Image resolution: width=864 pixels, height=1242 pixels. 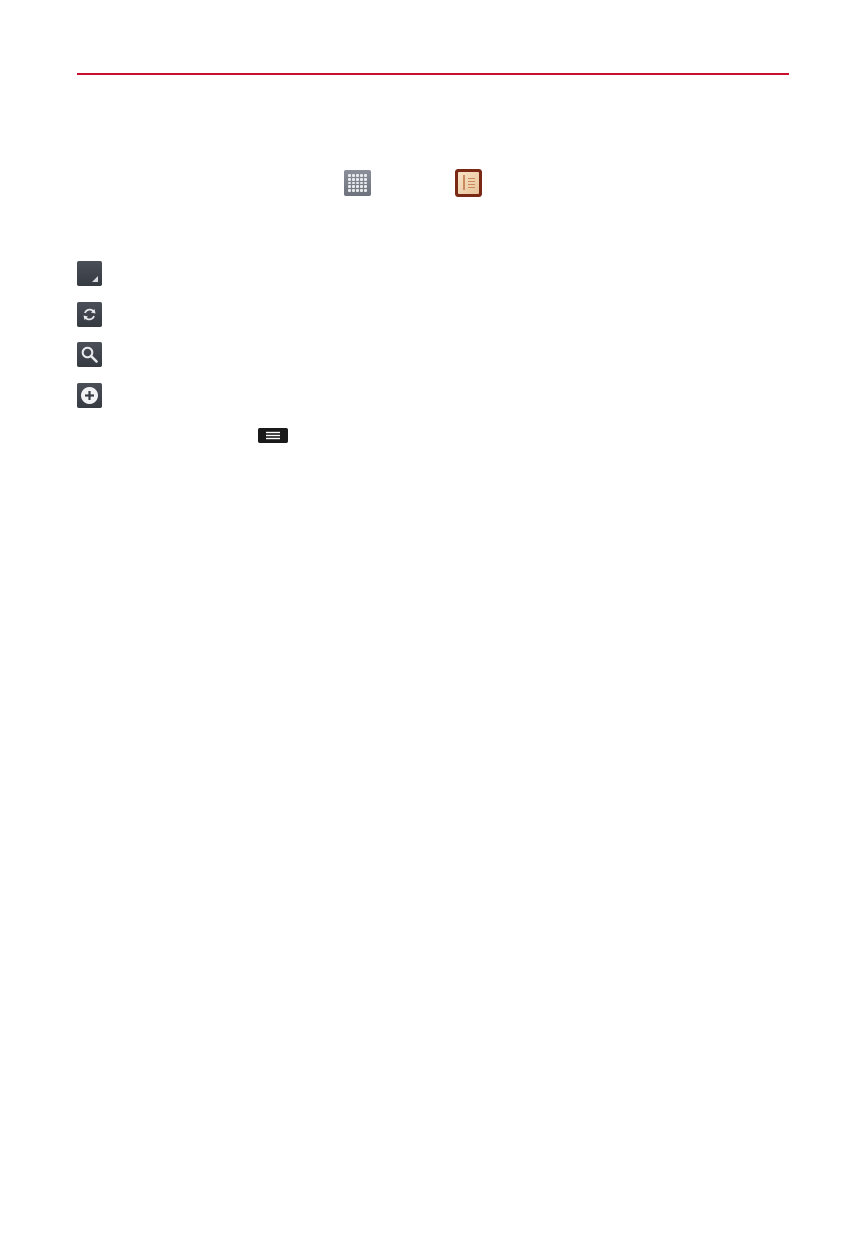 What do you see at coordinates (468, 183) in the screenshot?
I see `notebook-app-icon` at bounding box center [468, 183].